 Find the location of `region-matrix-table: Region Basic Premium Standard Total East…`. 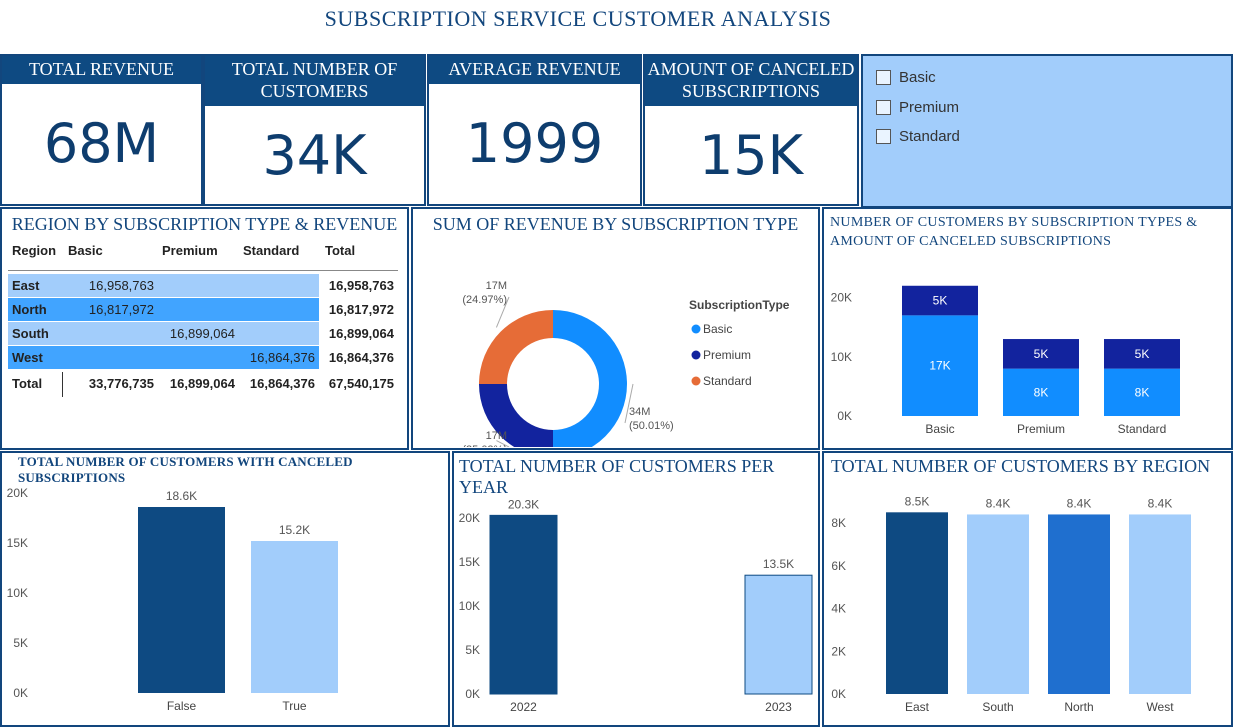

region-matrix-table: Region Basic Premium Standard Total East… is located at coordinates (205, 319).